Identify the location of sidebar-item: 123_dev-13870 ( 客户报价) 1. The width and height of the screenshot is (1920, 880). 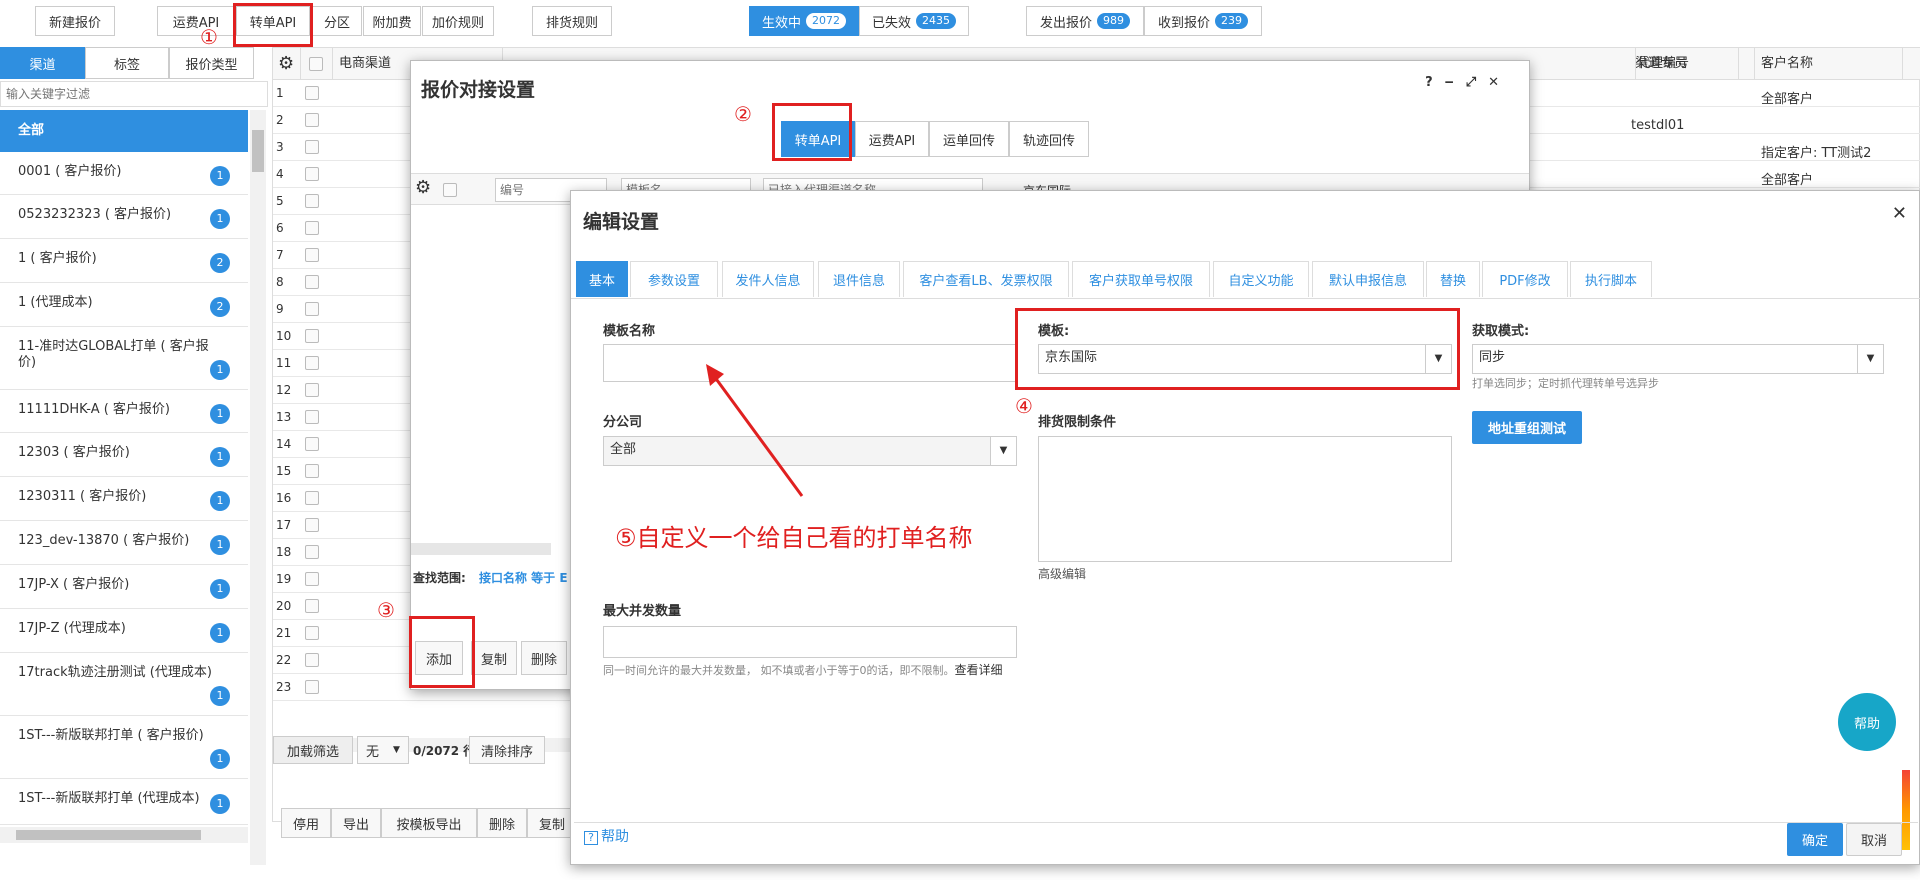
(124, 543).